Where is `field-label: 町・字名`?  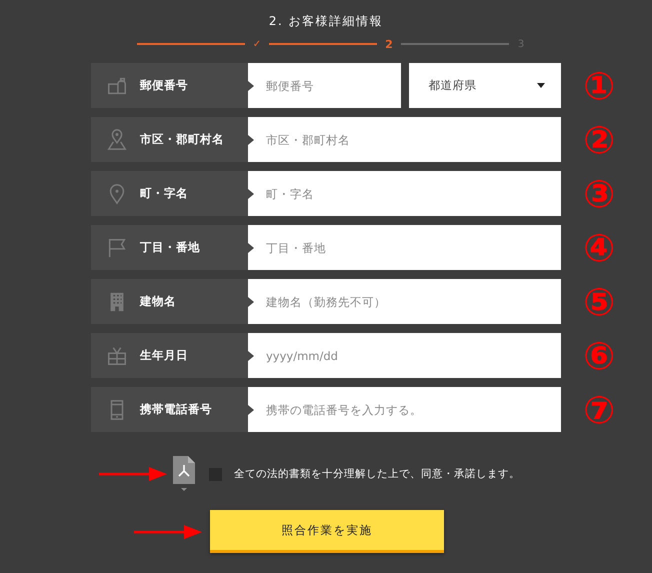
field-label: 町・字名 is located at coordinates (164, 193).